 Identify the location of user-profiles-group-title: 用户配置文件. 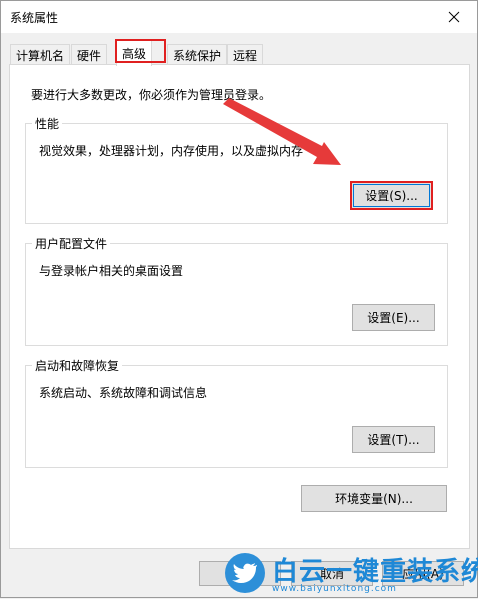
(71, 243).